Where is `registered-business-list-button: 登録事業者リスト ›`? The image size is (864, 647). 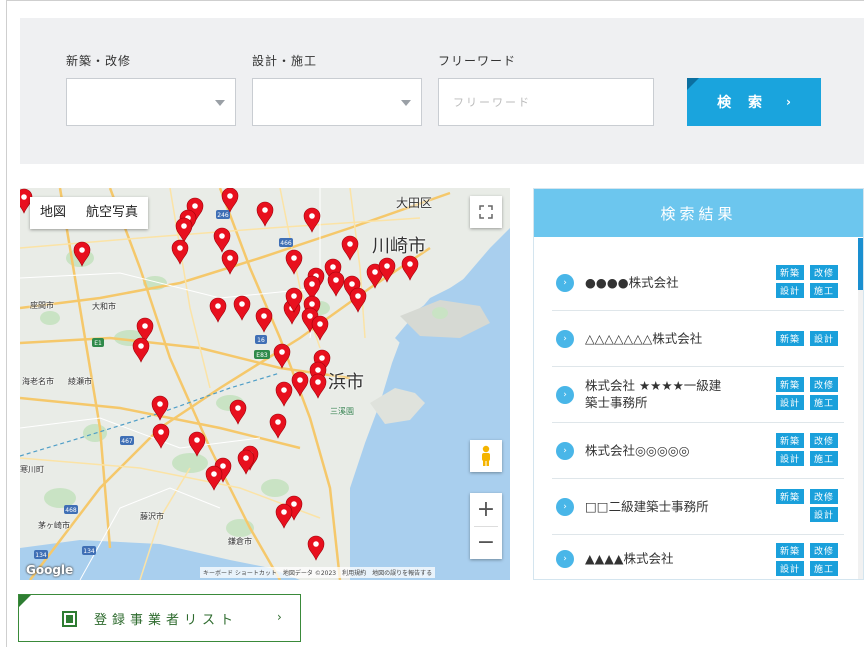 registered-business-list-button: 登録事業者リスト › is located at coordinates (159, 618).